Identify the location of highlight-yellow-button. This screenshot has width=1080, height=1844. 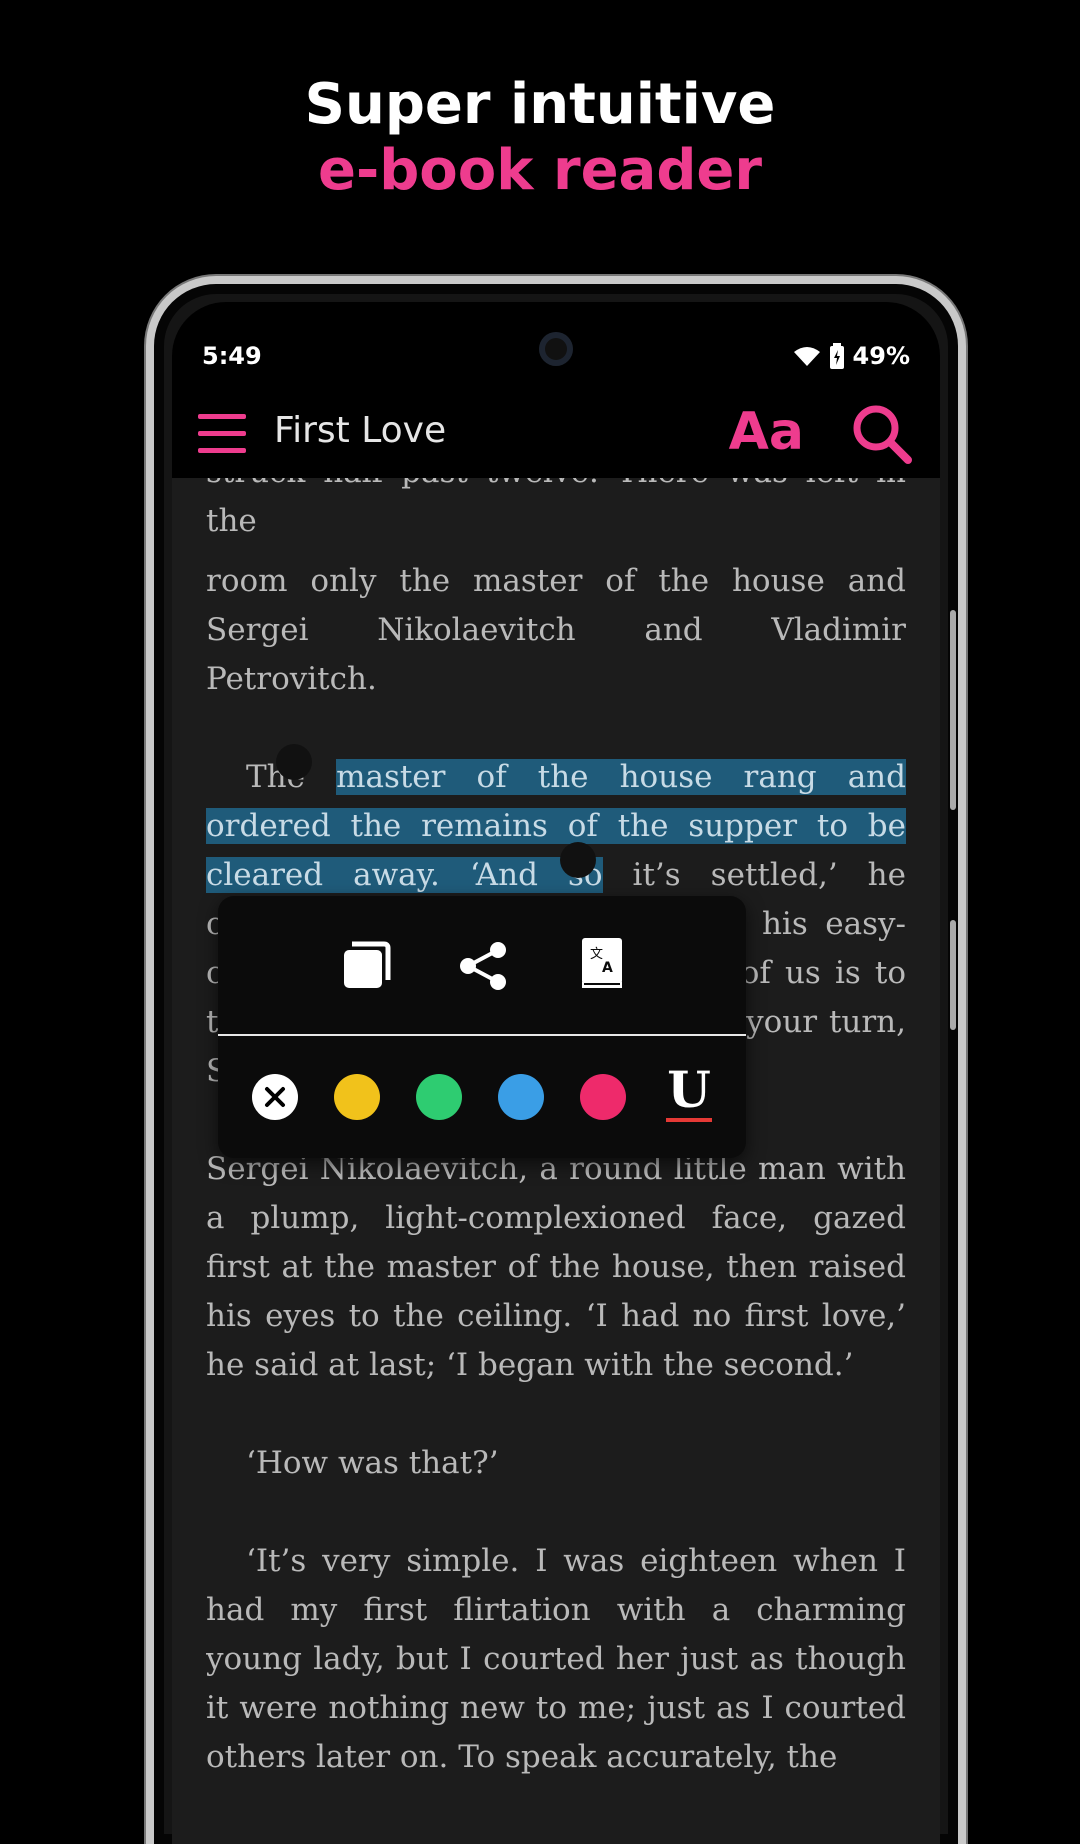
(357, 1097).